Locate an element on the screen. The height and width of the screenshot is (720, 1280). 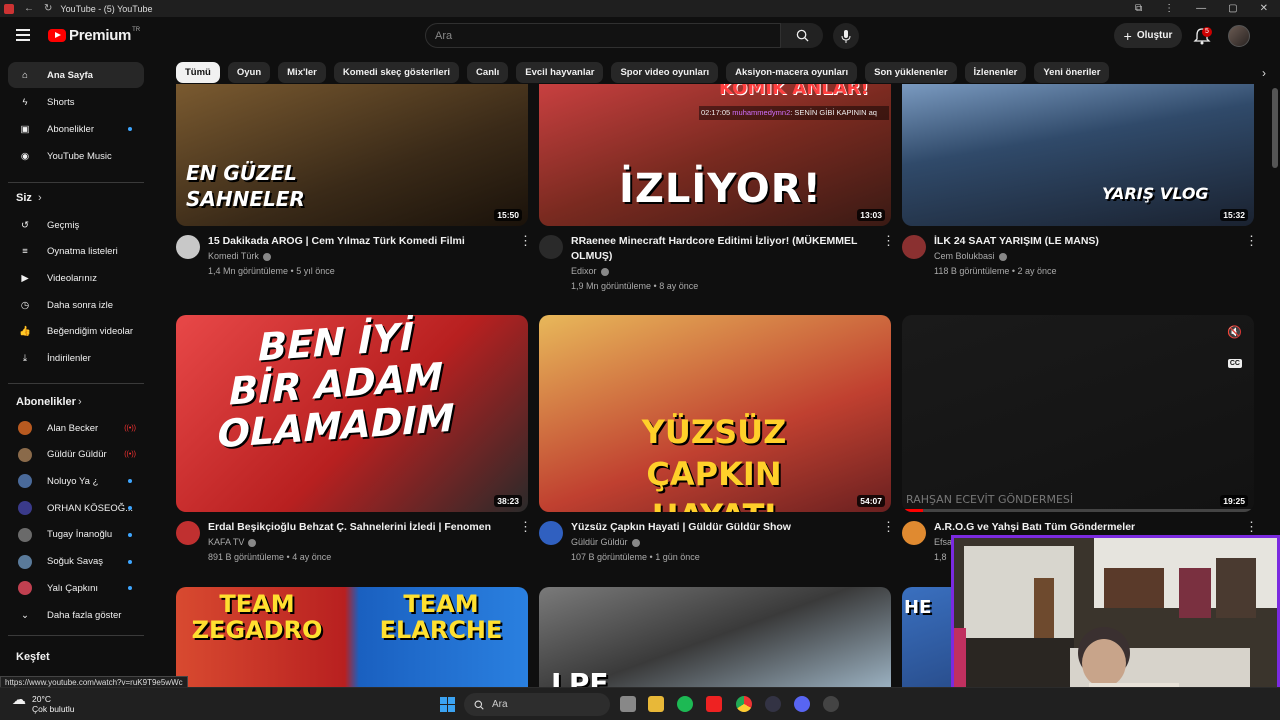
account-avatar is located at coordinates (1239, 36).